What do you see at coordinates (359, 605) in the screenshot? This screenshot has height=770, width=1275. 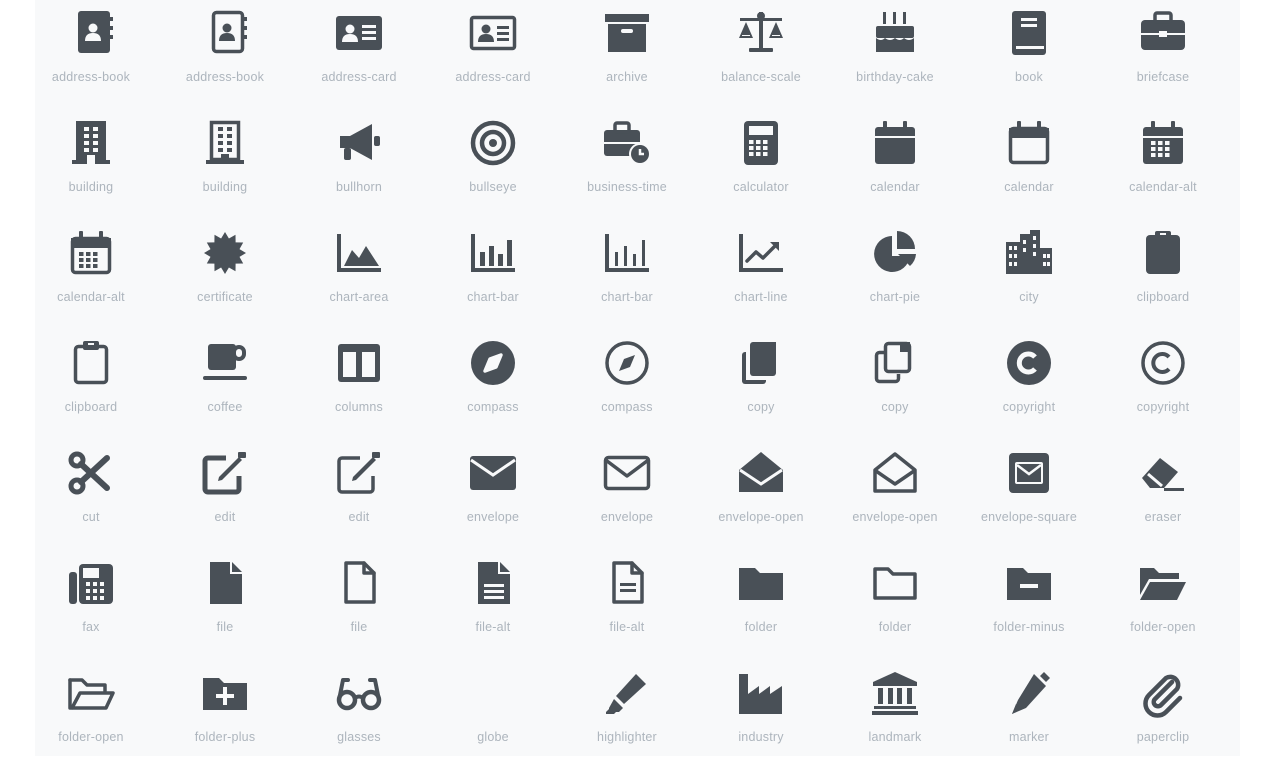 I see `icon-tile-file-regular: file` at bounding box center [359, 605].